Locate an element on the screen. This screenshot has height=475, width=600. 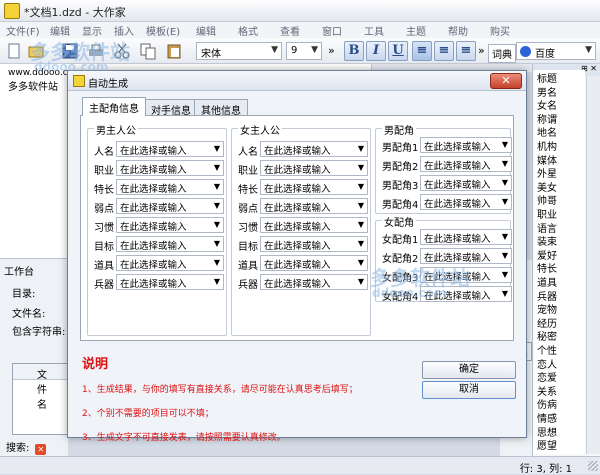
form-row: 男配角3 在此选择或输入 ▼ is located at coordinates (447, 183).